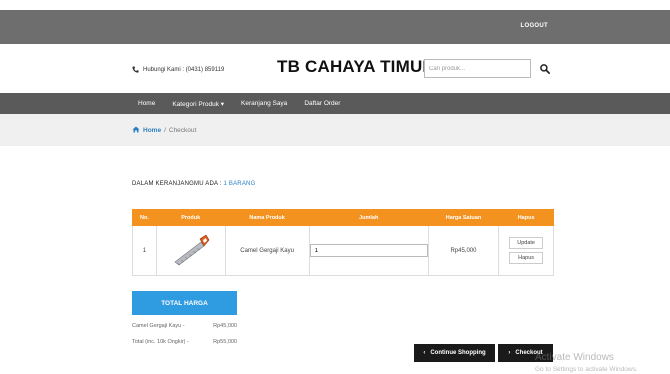 The height and width of the screenshot is (374, 670). Describe the element at coordinates (158, 326) in the screenshot. I see `total-line-label: Camel Gergaji Kayu -` at that location.